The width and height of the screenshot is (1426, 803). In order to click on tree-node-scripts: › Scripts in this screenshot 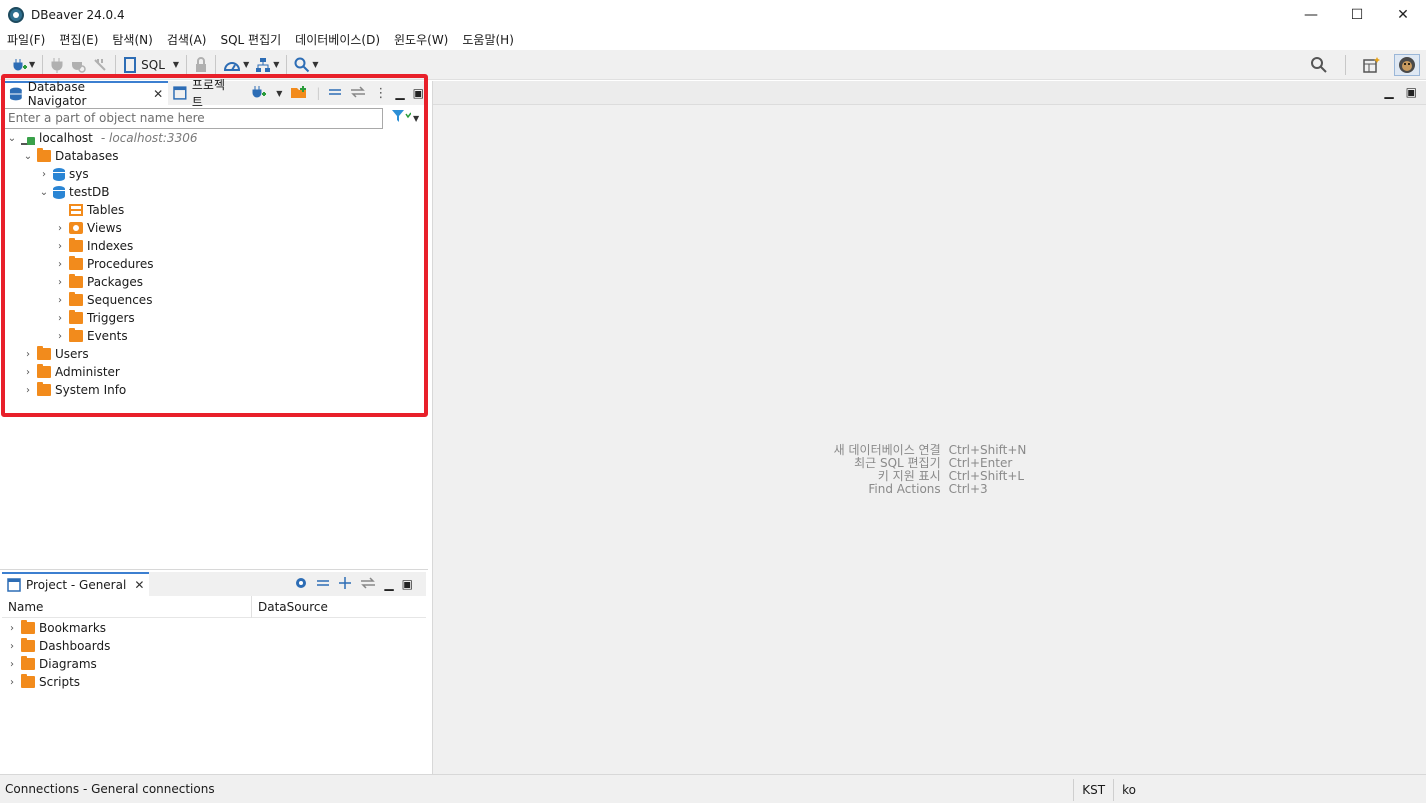, I will do `click(214, 682)`.